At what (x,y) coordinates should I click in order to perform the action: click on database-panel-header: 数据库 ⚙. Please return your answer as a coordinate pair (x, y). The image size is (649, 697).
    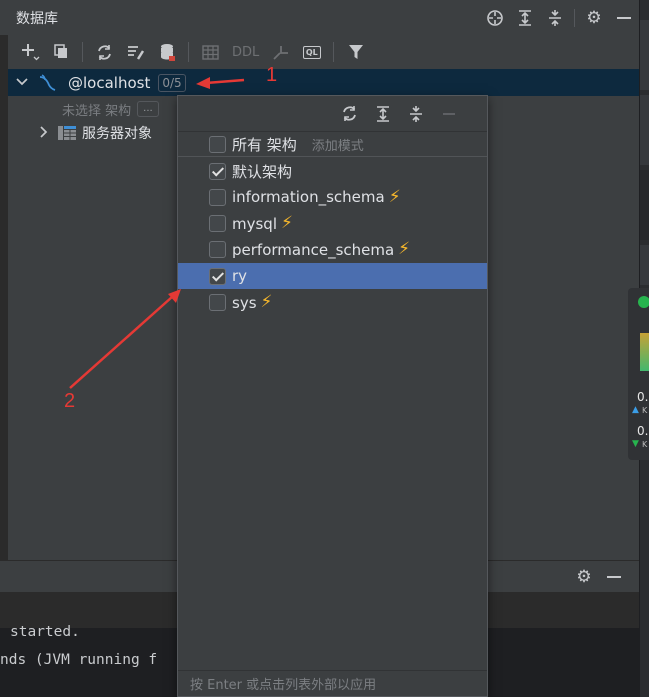
    Looking at the image, I should click on (319, 17).